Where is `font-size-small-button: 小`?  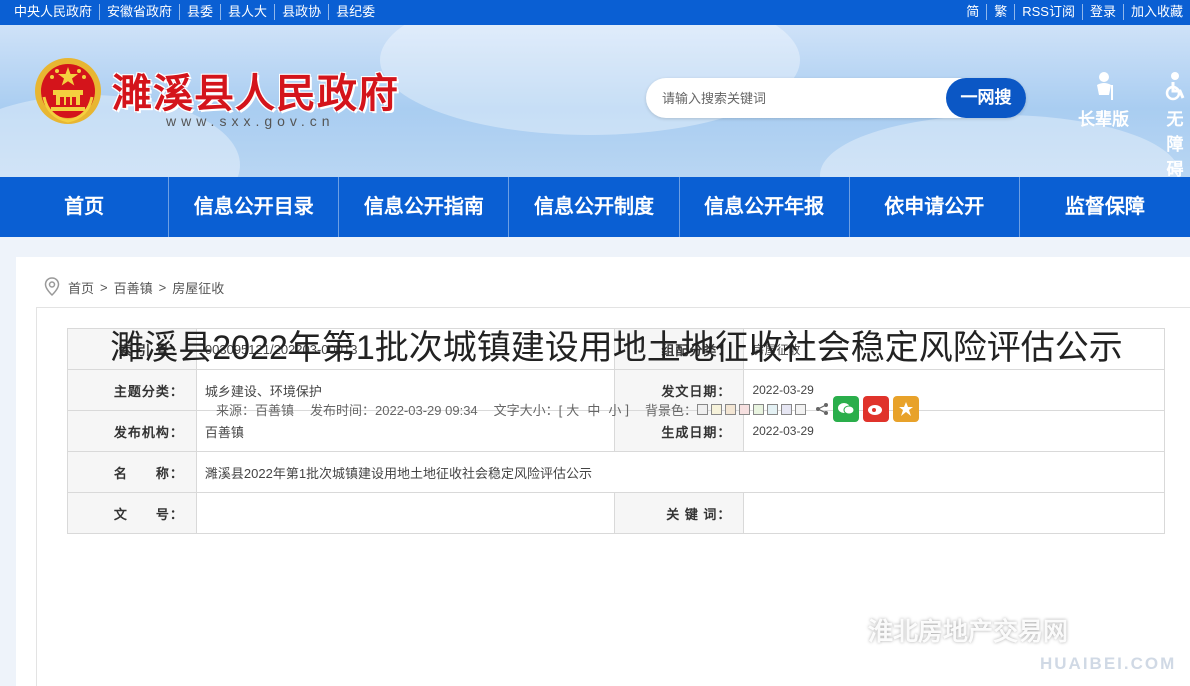 font-size-small-button: 小 is located at coordinates (614, 409).